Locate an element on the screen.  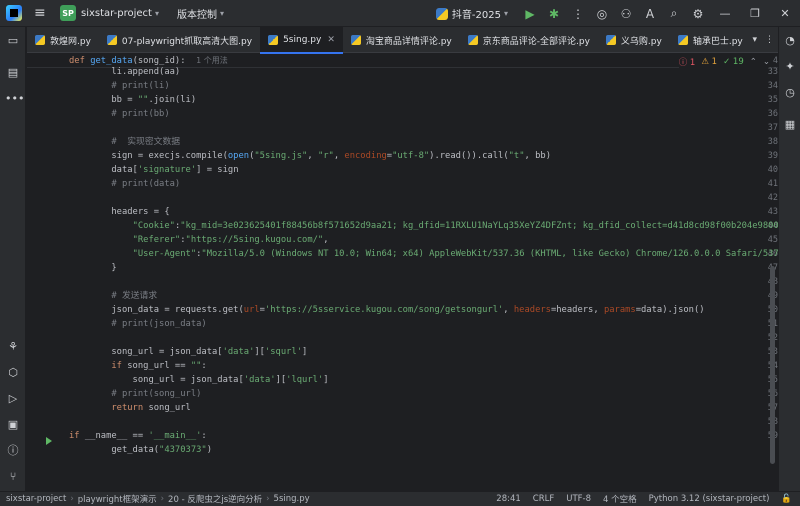
tabs-dropdown-icon: ▾ is located at coordinates (754, 40).